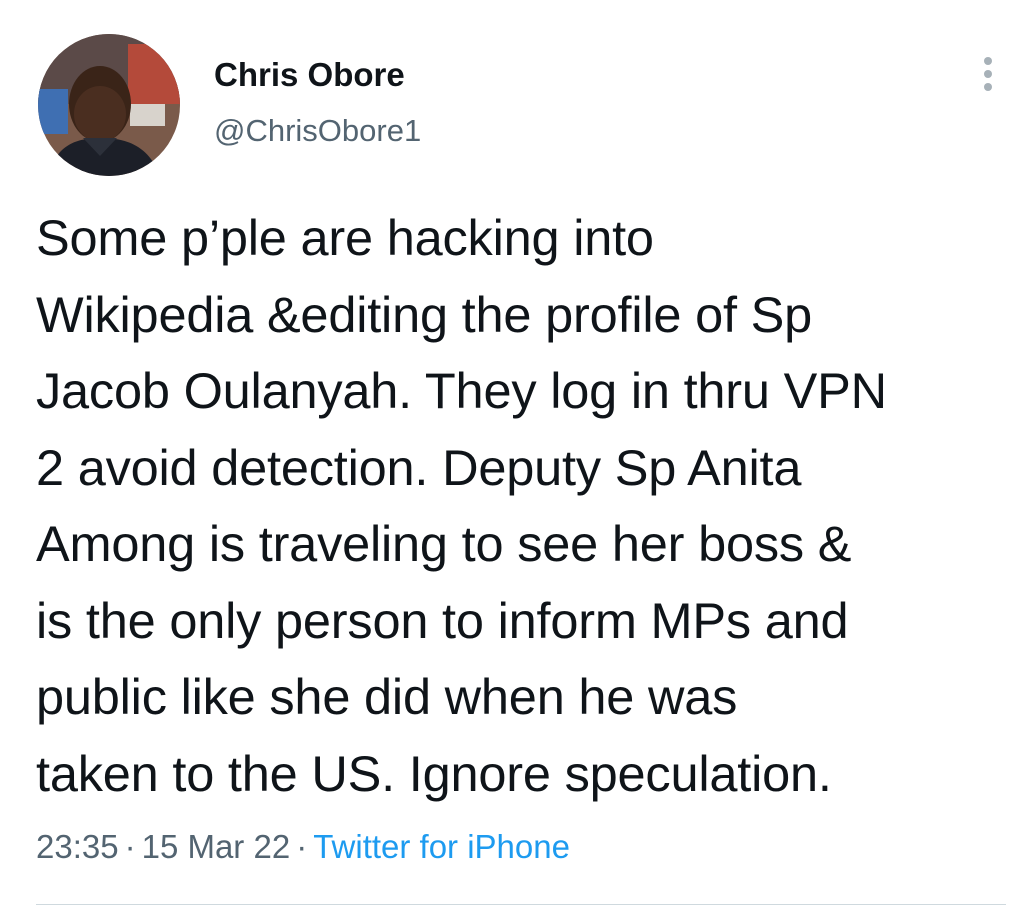  What do you see at coordinates (77, 846) in the screenshot?
I see `tweet-time: 23:35` at bounding box center [77, 846].